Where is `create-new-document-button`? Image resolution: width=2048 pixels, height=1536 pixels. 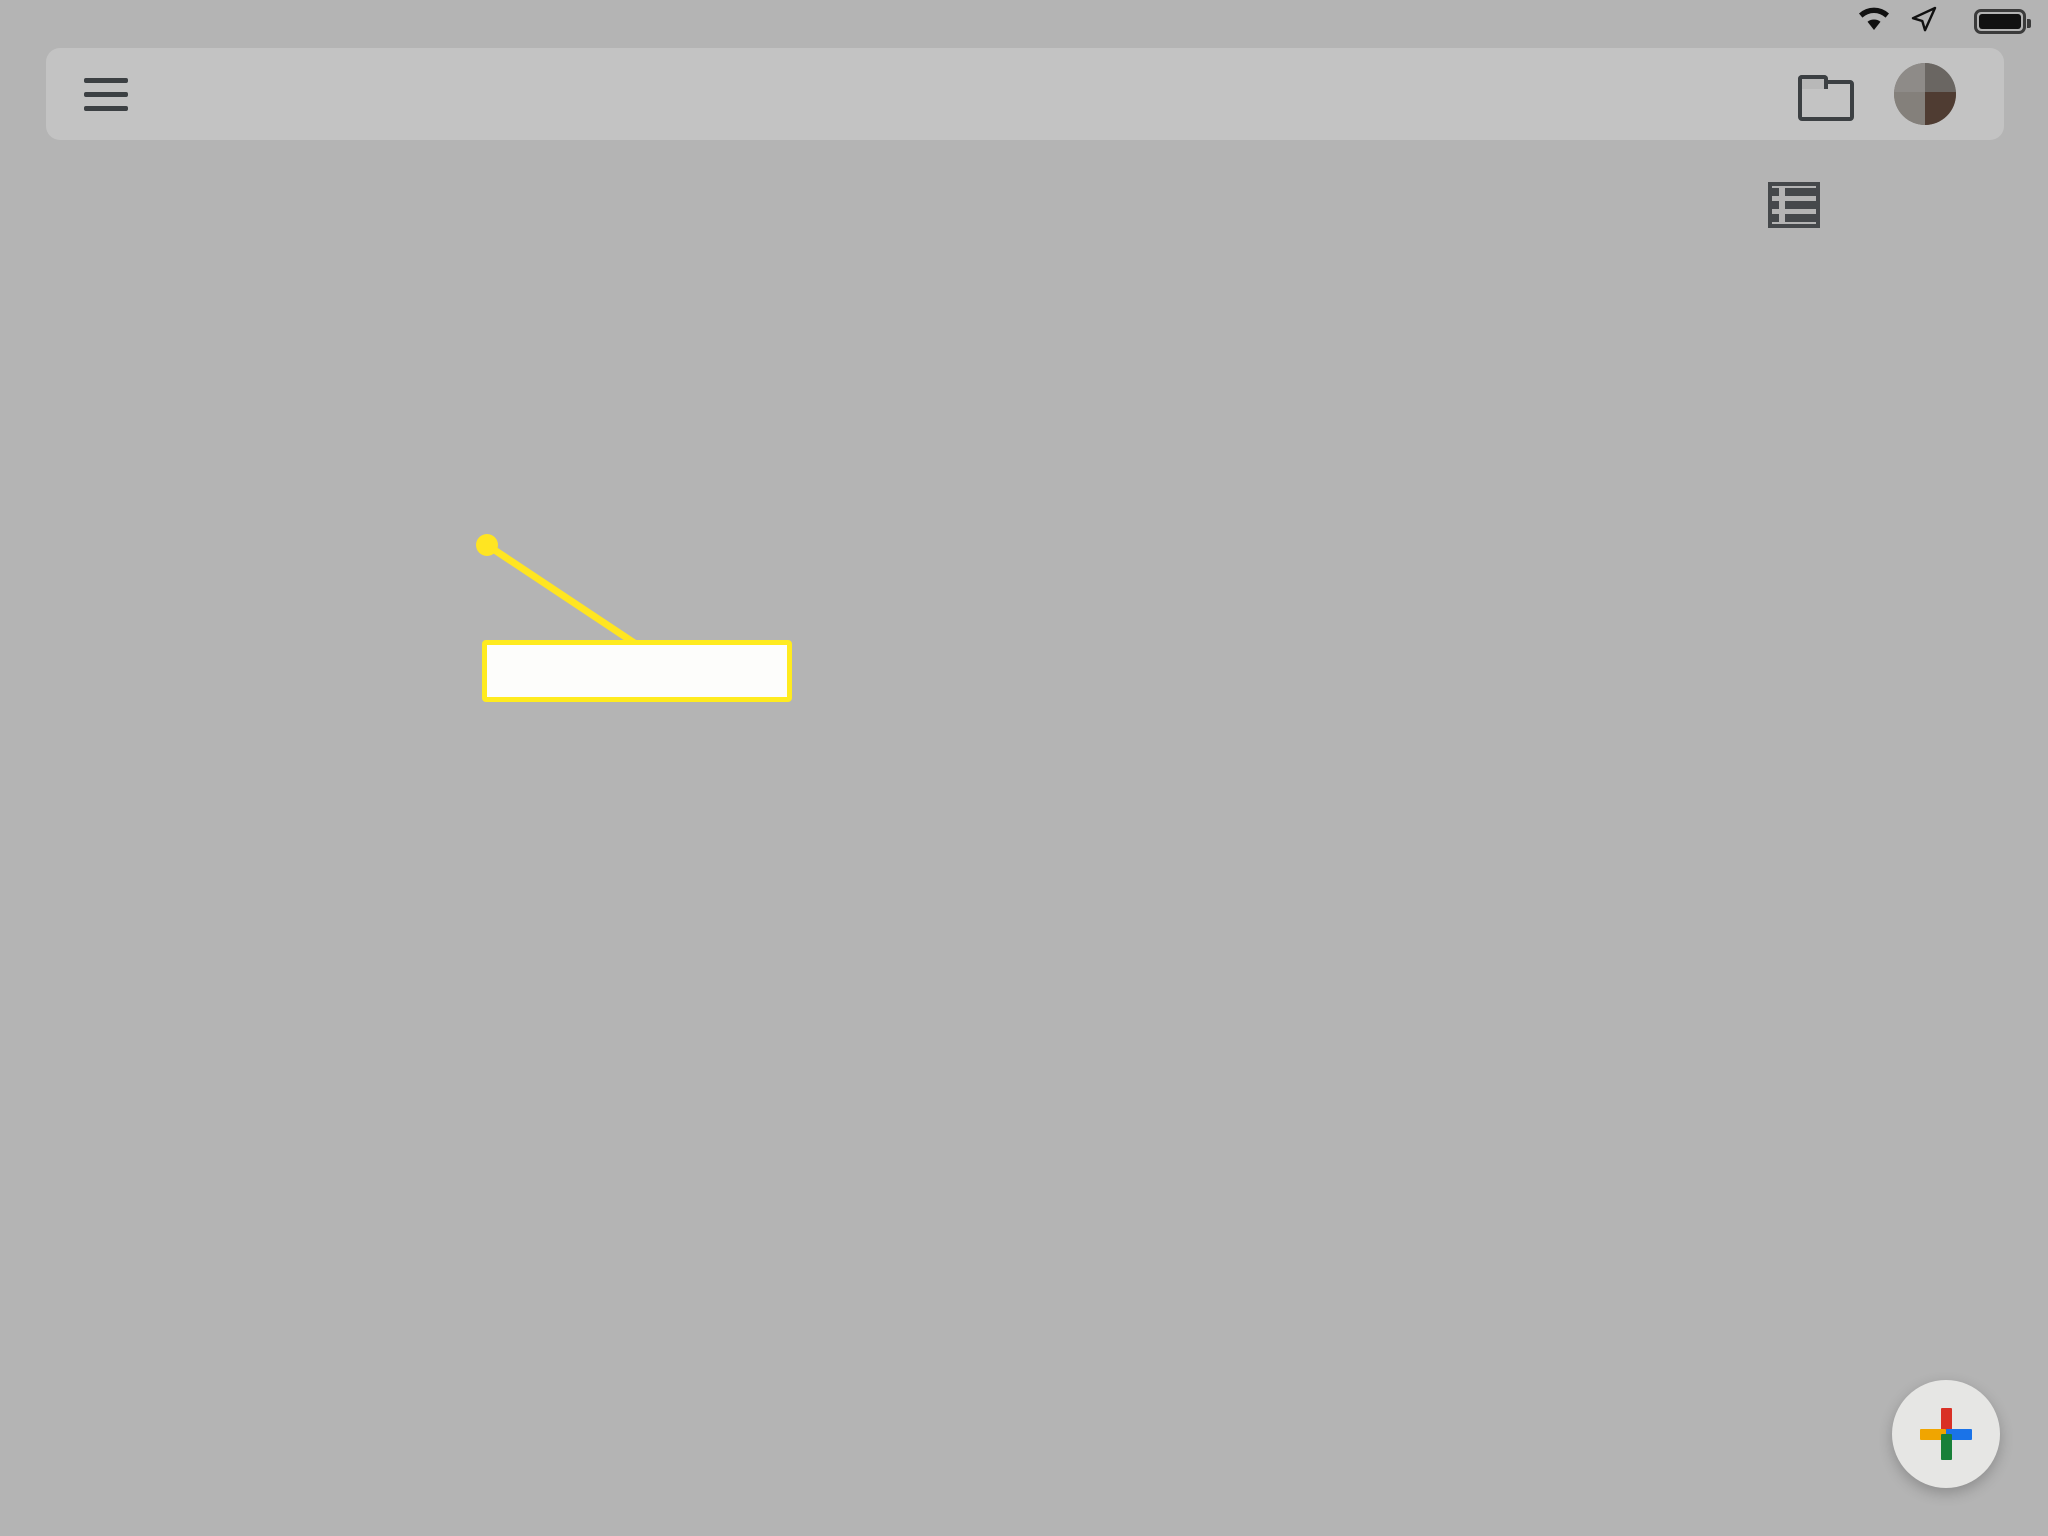
create-new-document-button is located at coordinates (1946, 1434).